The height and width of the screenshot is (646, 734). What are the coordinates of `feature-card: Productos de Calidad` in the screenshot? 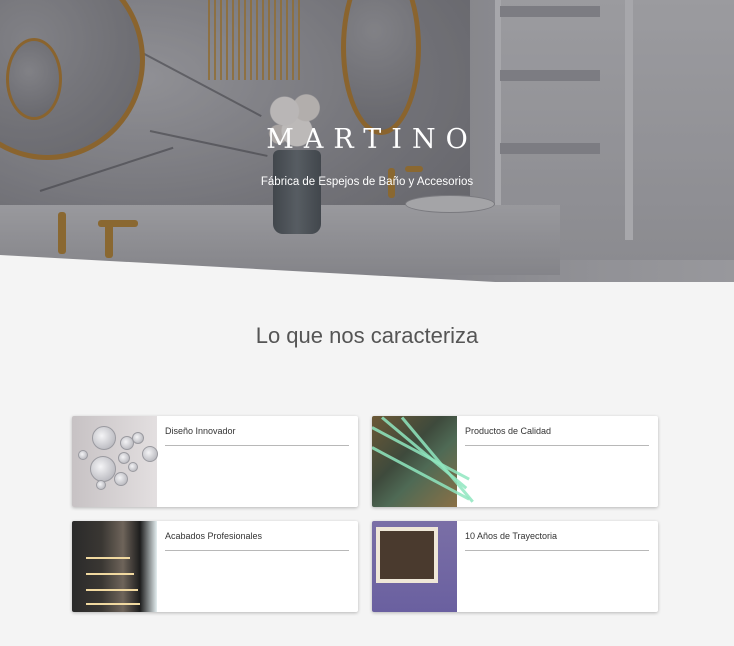 It's located at (515, 461).